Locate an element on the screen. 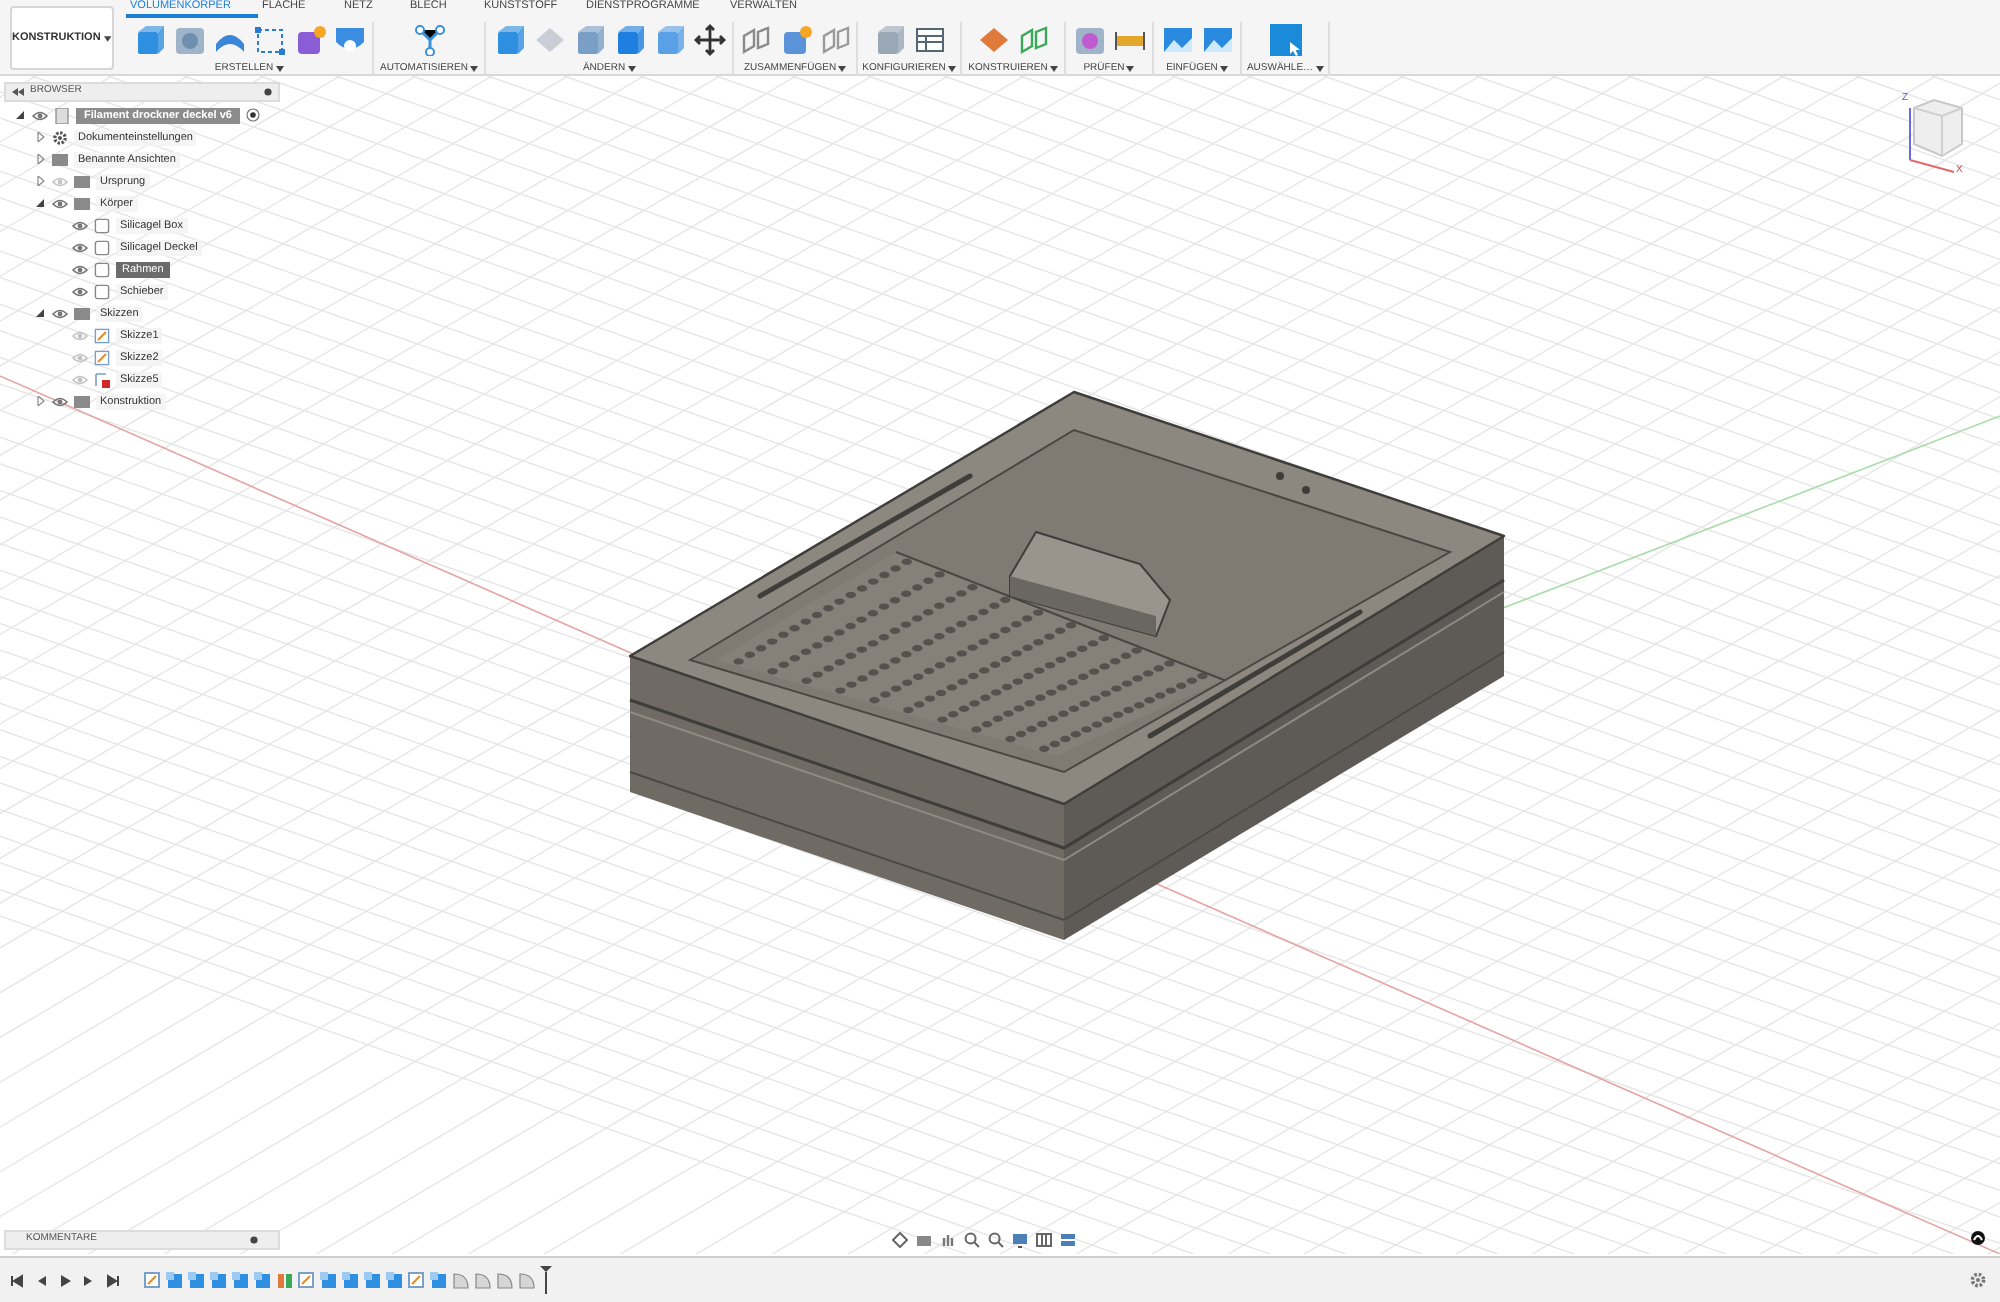 Image resolution: width=2000 pixels, height=1302 pixels. collapse-icon is located at coordinates (18, 92).